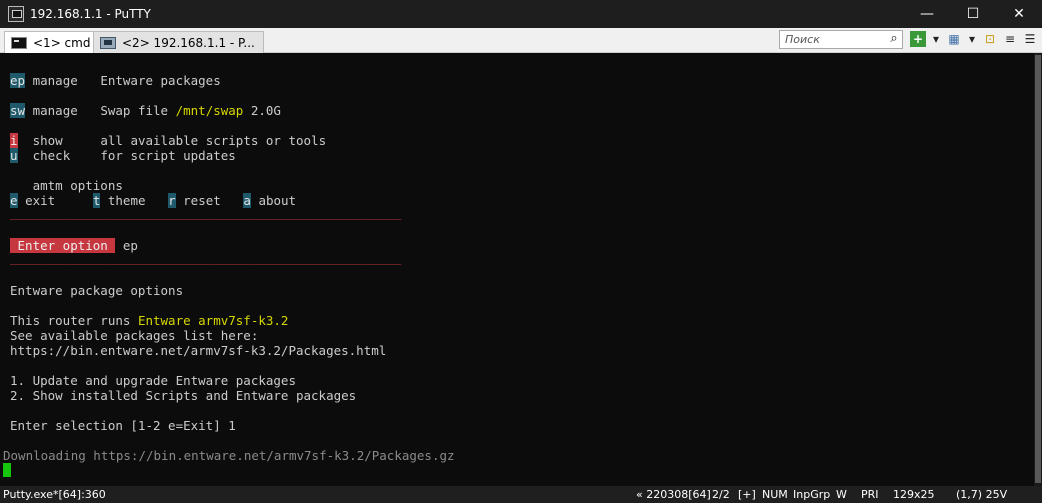 The width and height of the screenshot is (1042, 503). I want to click on cmd-icon, so click(19, 42).